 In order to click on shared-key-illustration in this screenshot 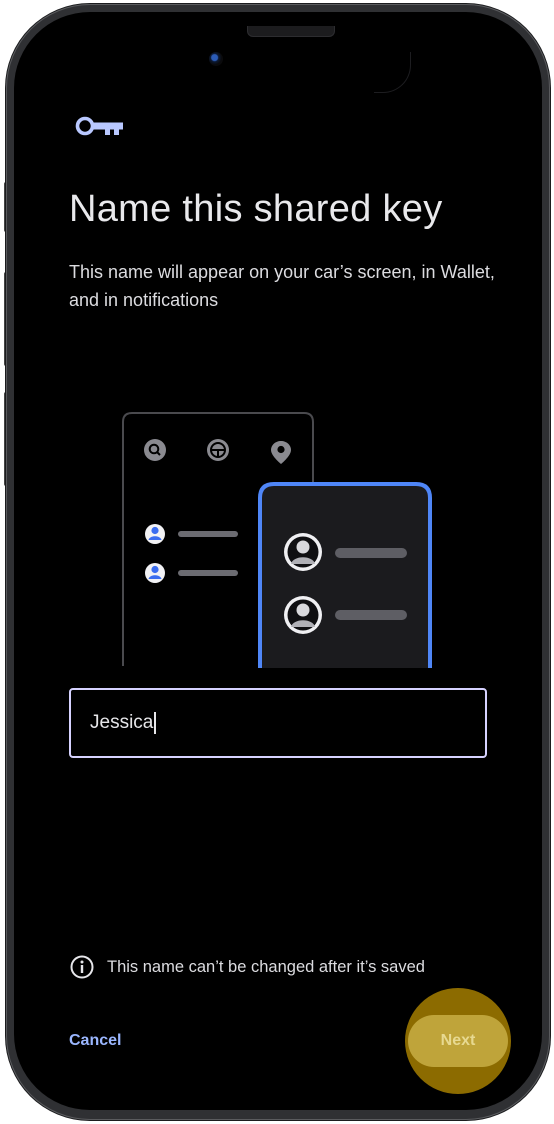, I will do `click(277, 540)`.